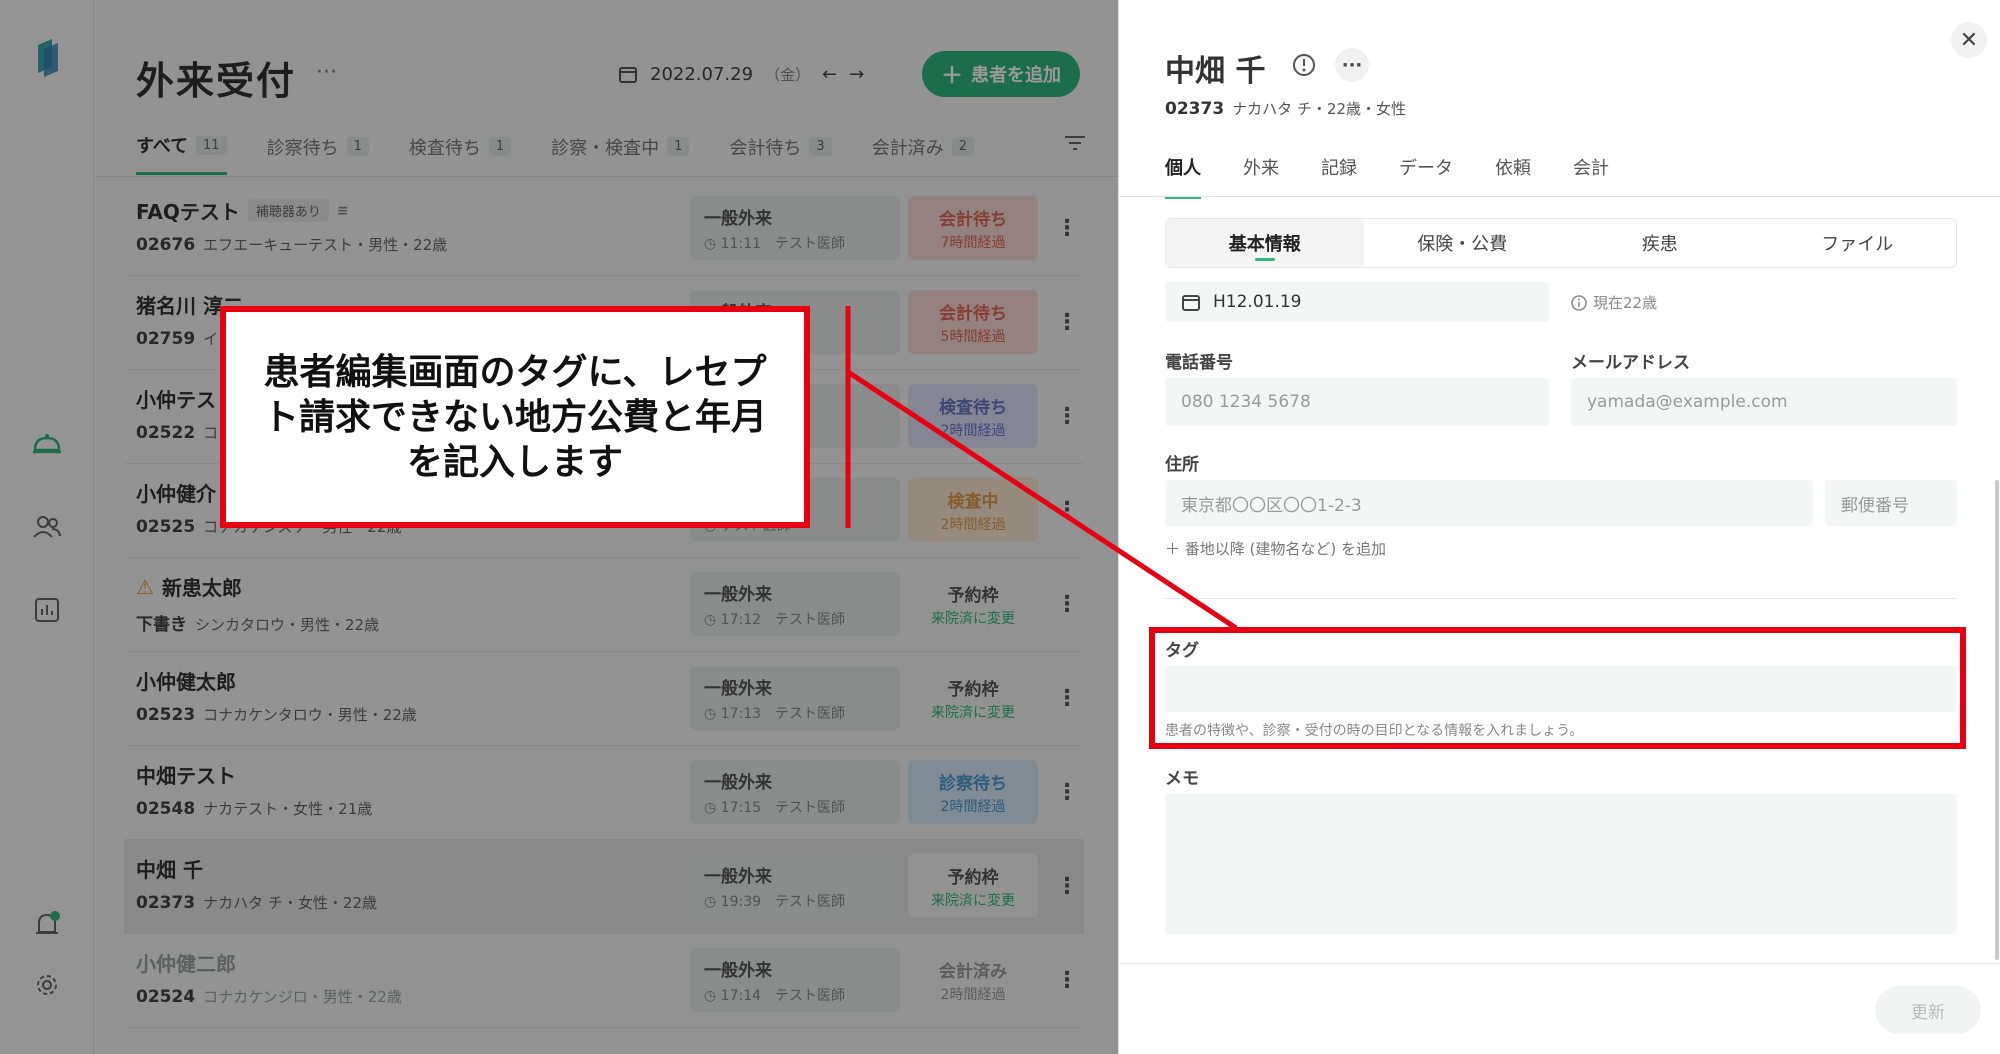 This screenshot has width=2000, height=1054. Describe the element at coordinates (1591, 176) in the screenshot. I see `tab-billing: 会計` at that location.